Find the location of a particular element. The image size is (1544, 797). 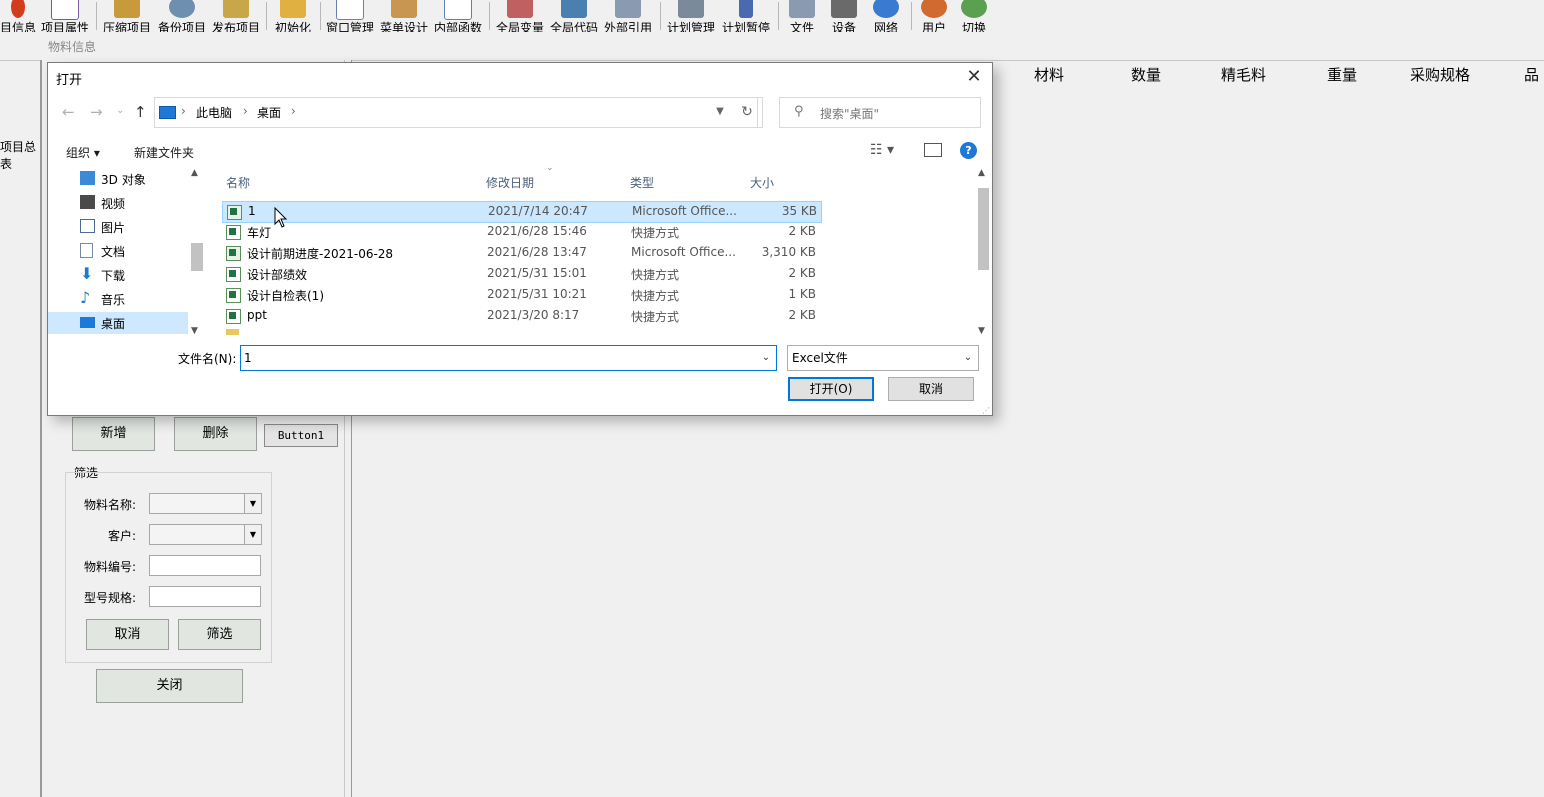

breadcrumb-desktop: 桌面 is located at coordinates (269, 112).